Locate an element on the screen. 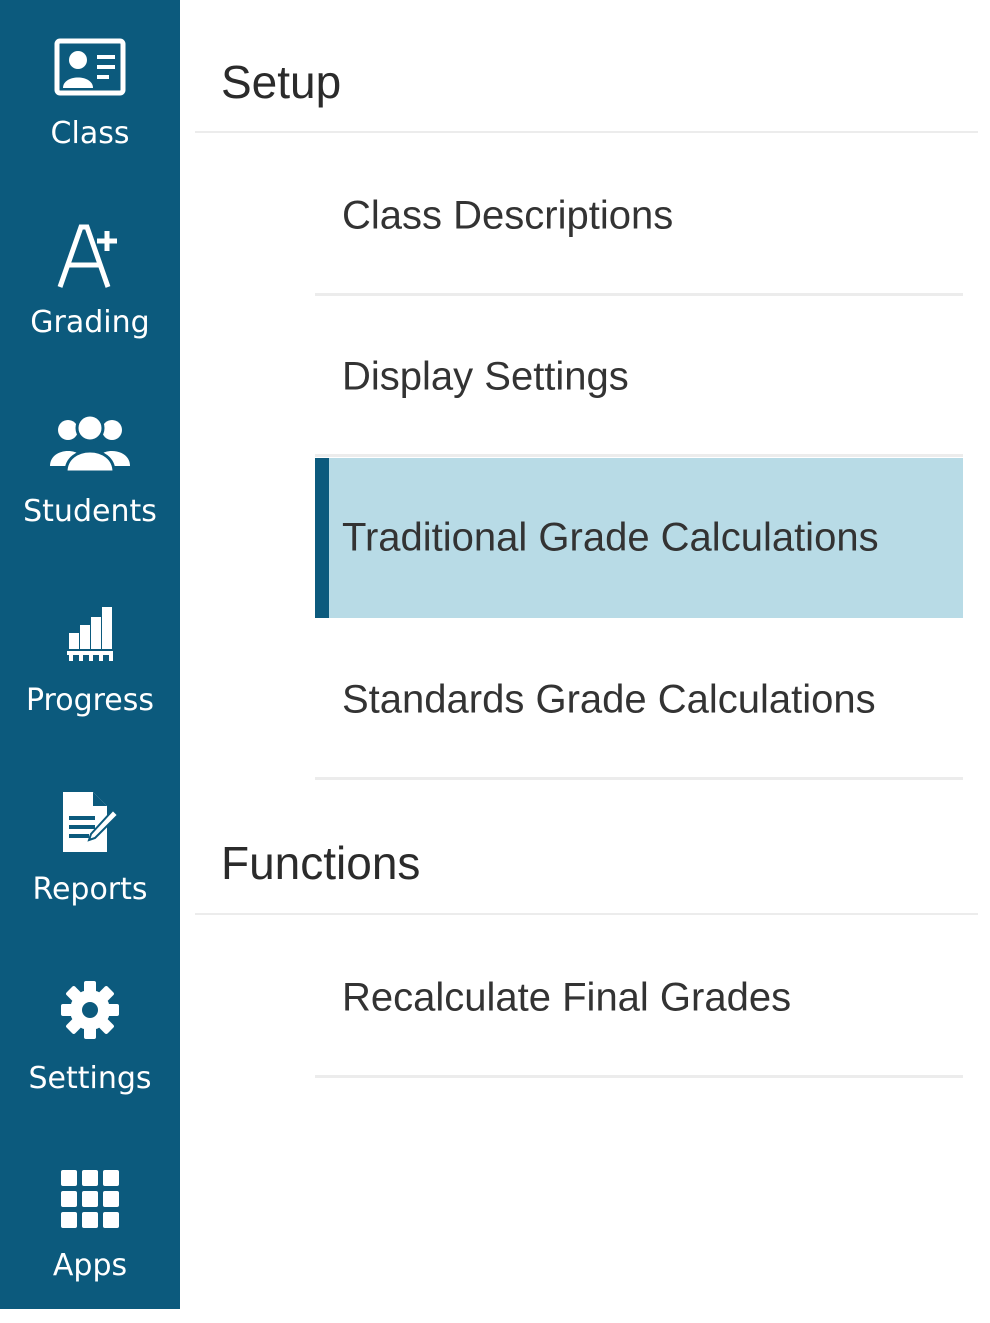  menu-item-class-descriptions: Class Descriptions is located at coordinates (639, 216).